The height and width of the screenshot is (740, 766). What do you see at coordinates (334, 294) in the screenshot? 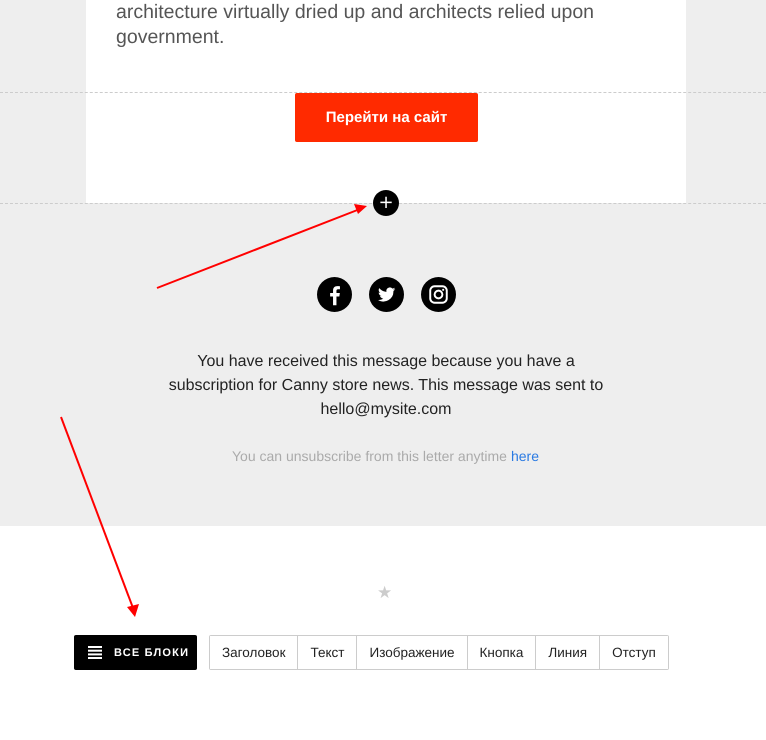
I see `facebook-icon` at bounding box center [334, 294].